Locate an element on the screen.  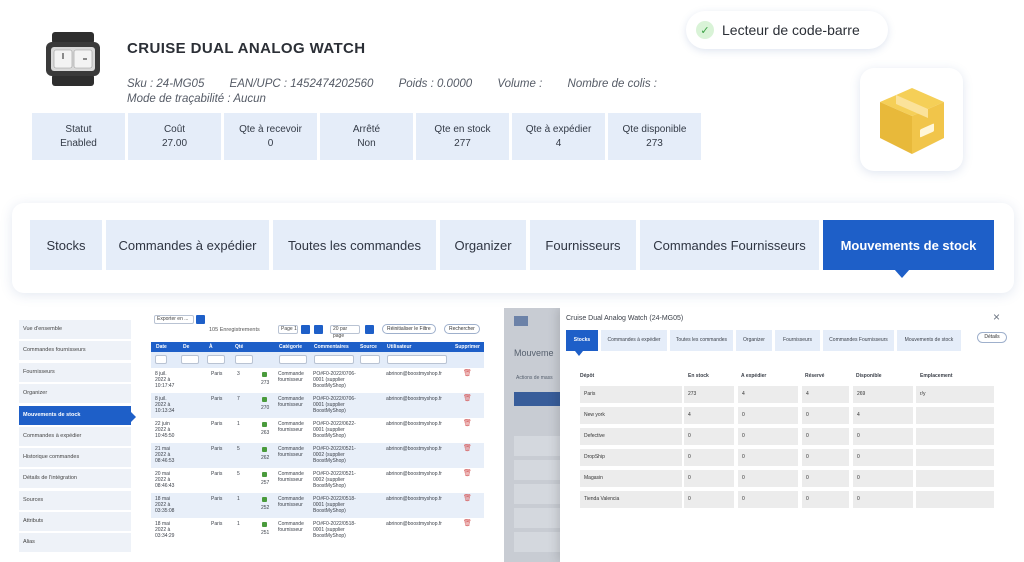
col-date: Date is located at coordinates (161, 347).